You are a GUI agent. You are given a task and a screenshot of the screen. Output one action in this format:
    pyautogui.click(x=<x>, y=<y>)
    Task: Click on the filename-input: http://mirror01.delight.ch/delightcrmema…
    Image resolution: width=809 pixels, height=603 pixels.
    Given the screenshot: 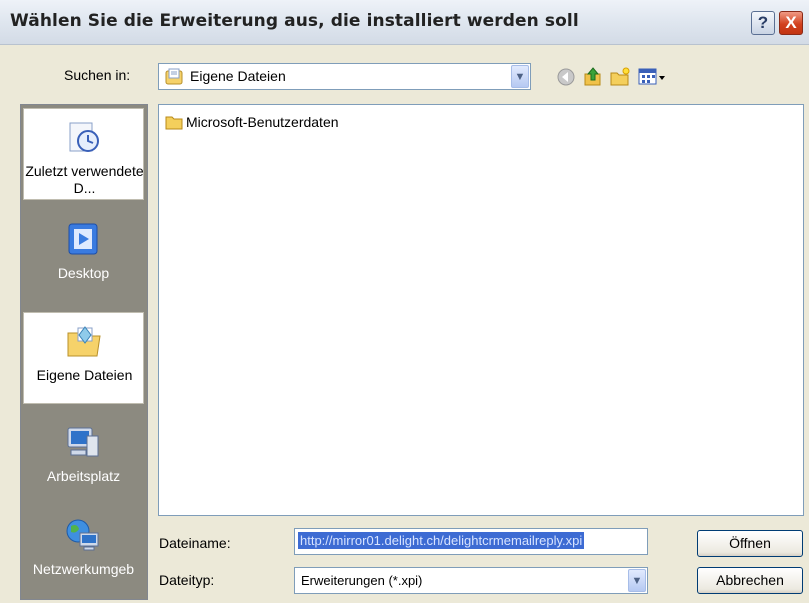 What is the action you would take?
    pyautogui.click(x=471, y=541)
    